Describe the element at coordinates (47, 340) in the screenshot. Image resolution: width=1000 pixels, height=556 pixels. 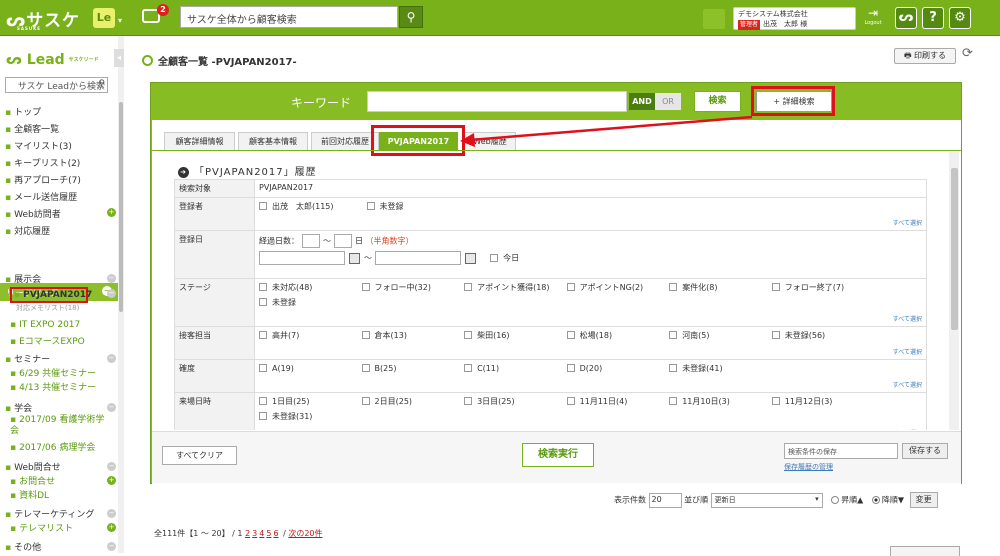
I see `sidebar-item-ecommerce: ▪ EコマースEXPO` at that location.